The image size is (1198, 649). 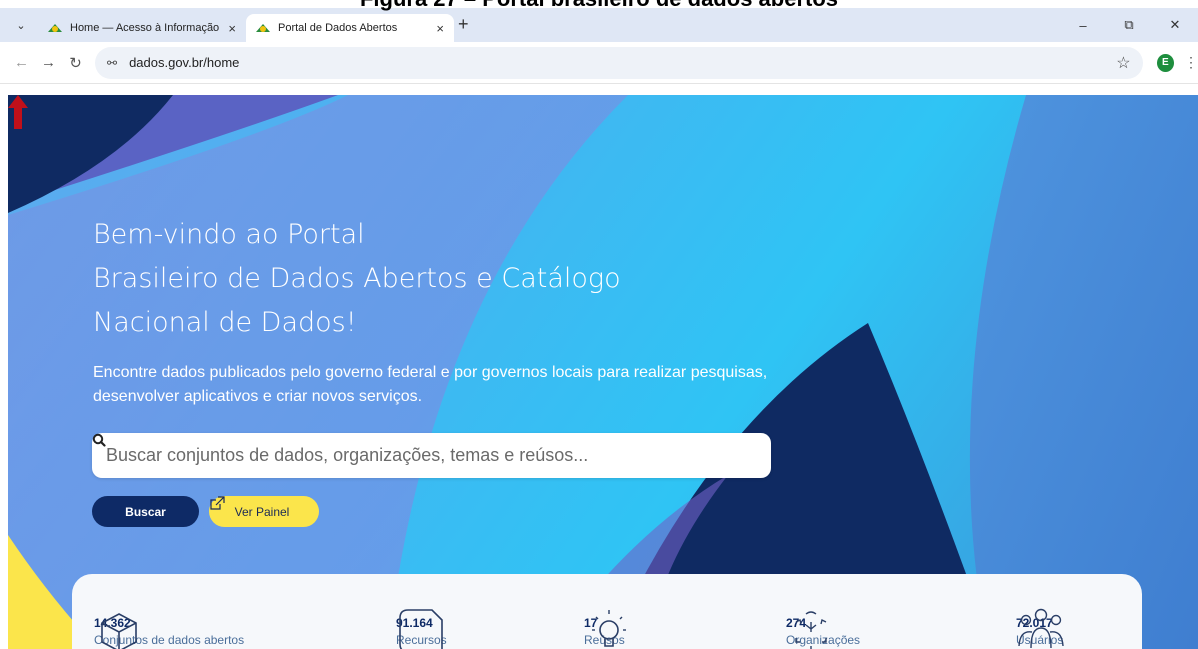 I want to click on stat-organizations: 274 Organizações, so click(x=823, y=627).